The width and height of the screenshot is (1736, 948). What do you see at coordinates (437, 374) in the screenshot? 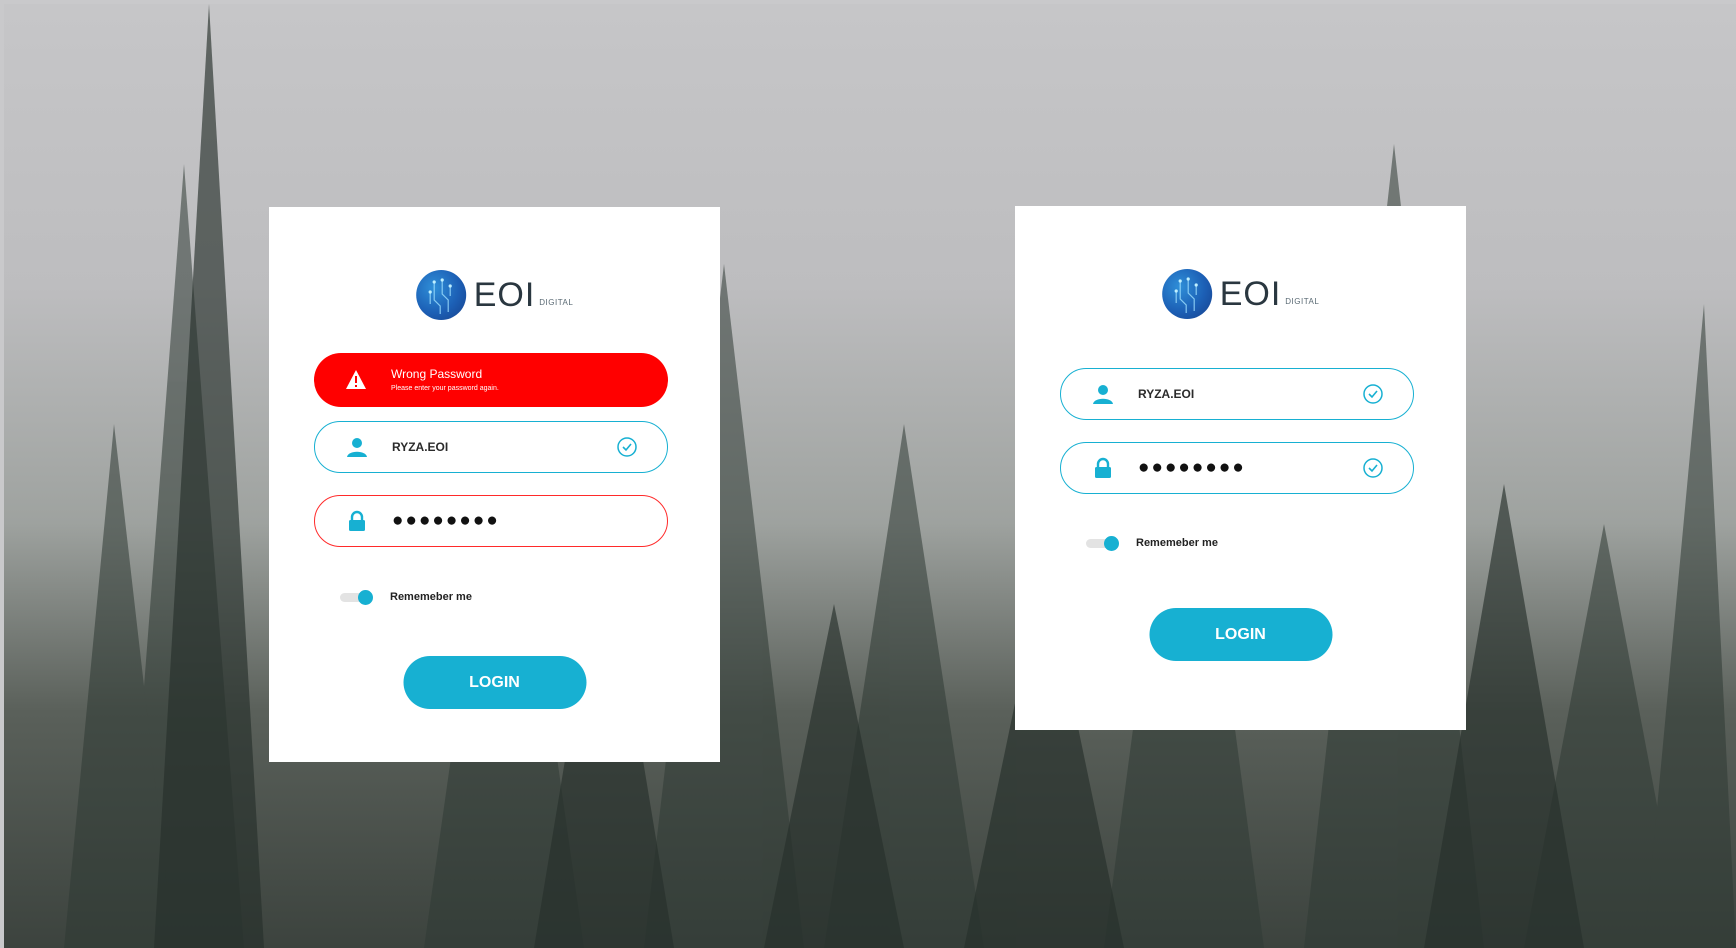
I see `alert-title: Wrong Password` at bounding box center [437, 374].